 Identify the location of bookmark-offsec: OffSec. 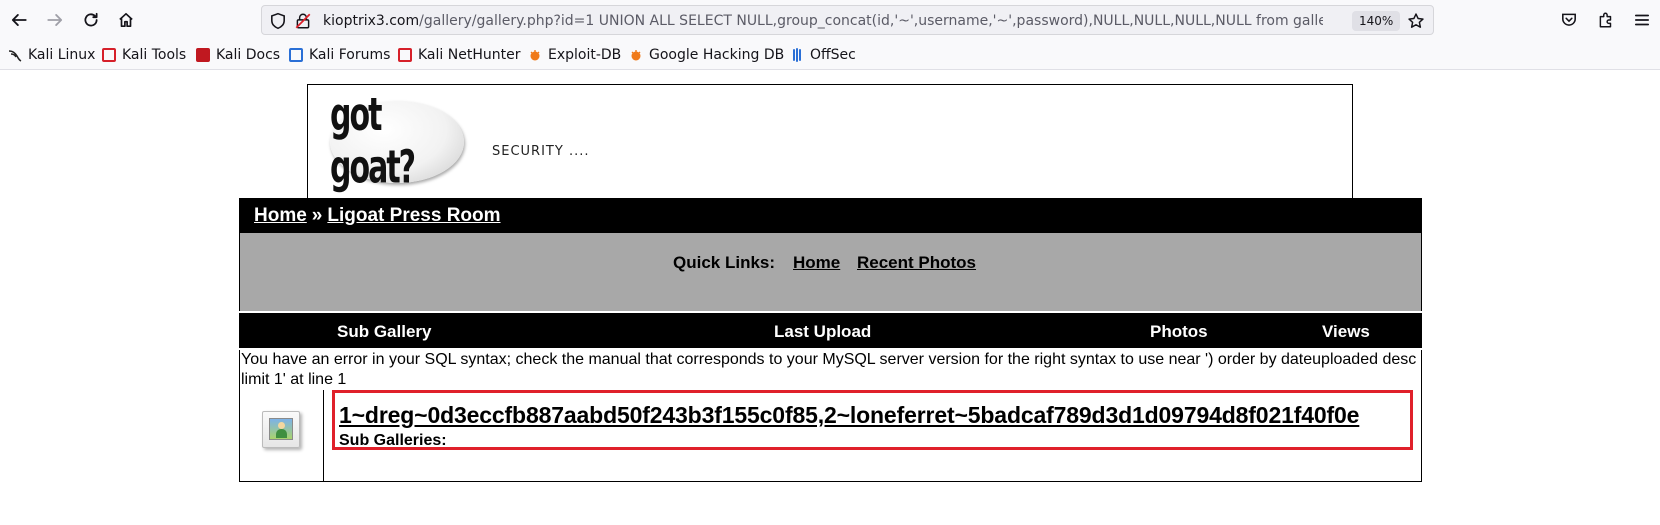
(823, 55).